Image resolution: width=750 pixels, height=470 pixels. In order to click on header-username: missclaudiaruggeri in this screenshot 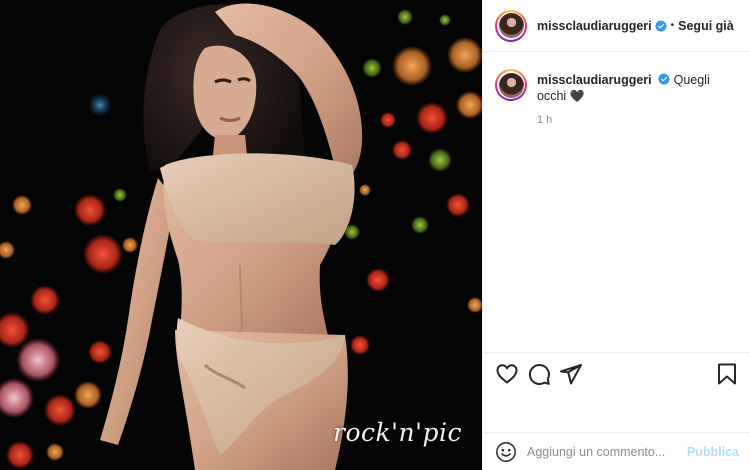, I will do `click(594, 26)`.